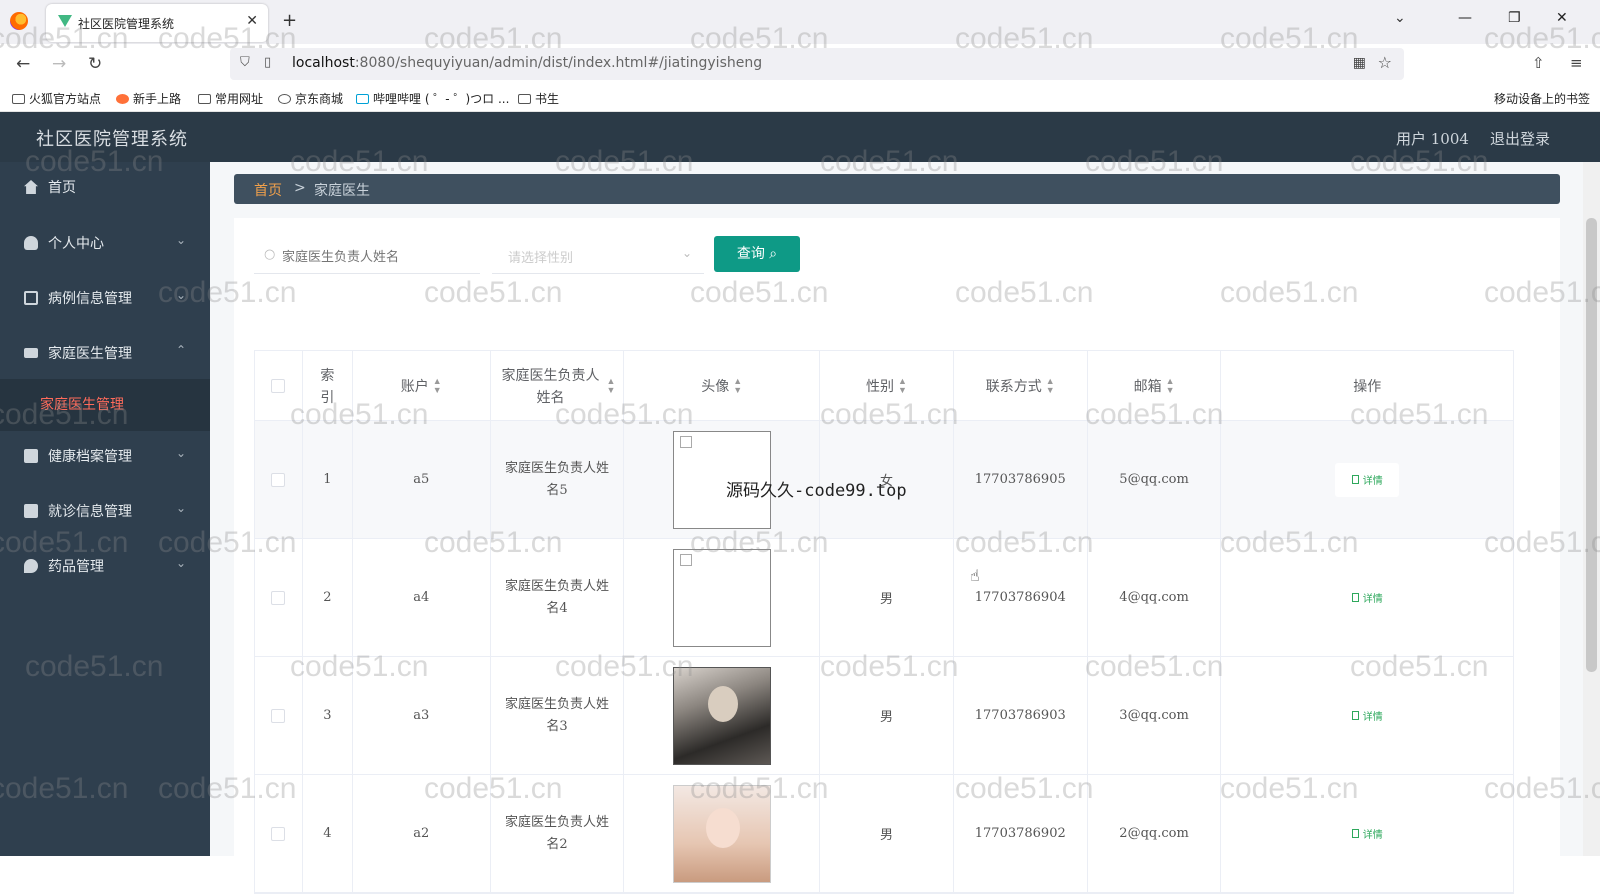 The height and width of the screenshot is (894, 1600). What do you see at coordinates (422, 385) in the screenshot?
I see `header-account: 账户 ▲ ▼` at bounding box center [422, 385].